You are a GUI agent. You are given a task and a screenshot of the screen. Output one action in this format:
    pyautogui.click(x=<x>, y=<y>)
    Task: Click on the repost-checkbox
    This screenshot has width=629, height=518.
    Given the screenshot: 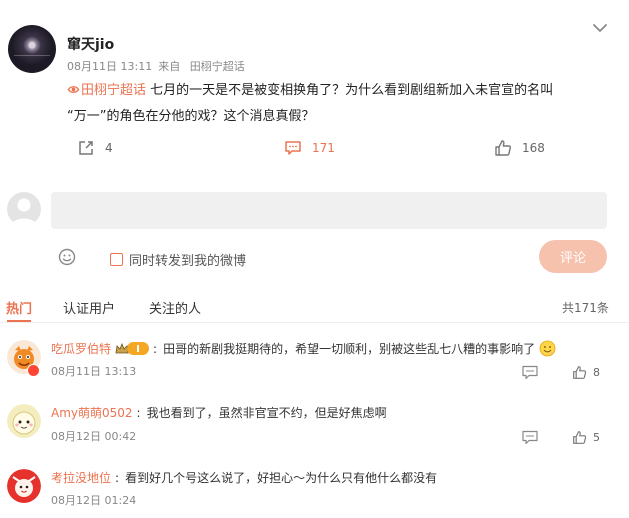 What is the action you would take?
    pyautogui.click(x=116, y=259)
    